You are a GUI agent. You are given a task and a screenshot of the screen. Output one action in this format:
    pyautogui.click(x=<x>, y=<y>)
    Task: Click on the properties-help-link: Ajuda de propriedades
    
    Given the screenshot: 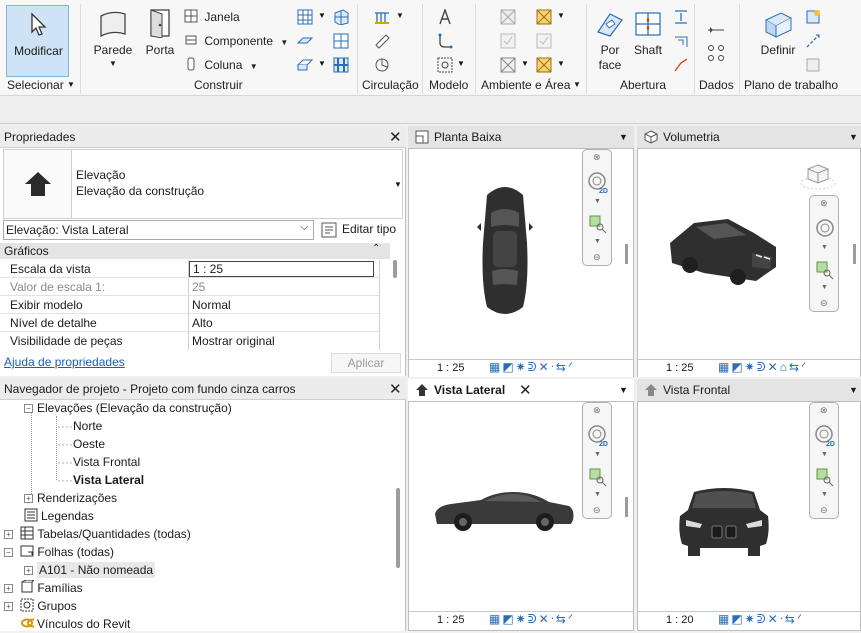 What is the action you would take?
    pyautogui.click(x=64, y=362)
    